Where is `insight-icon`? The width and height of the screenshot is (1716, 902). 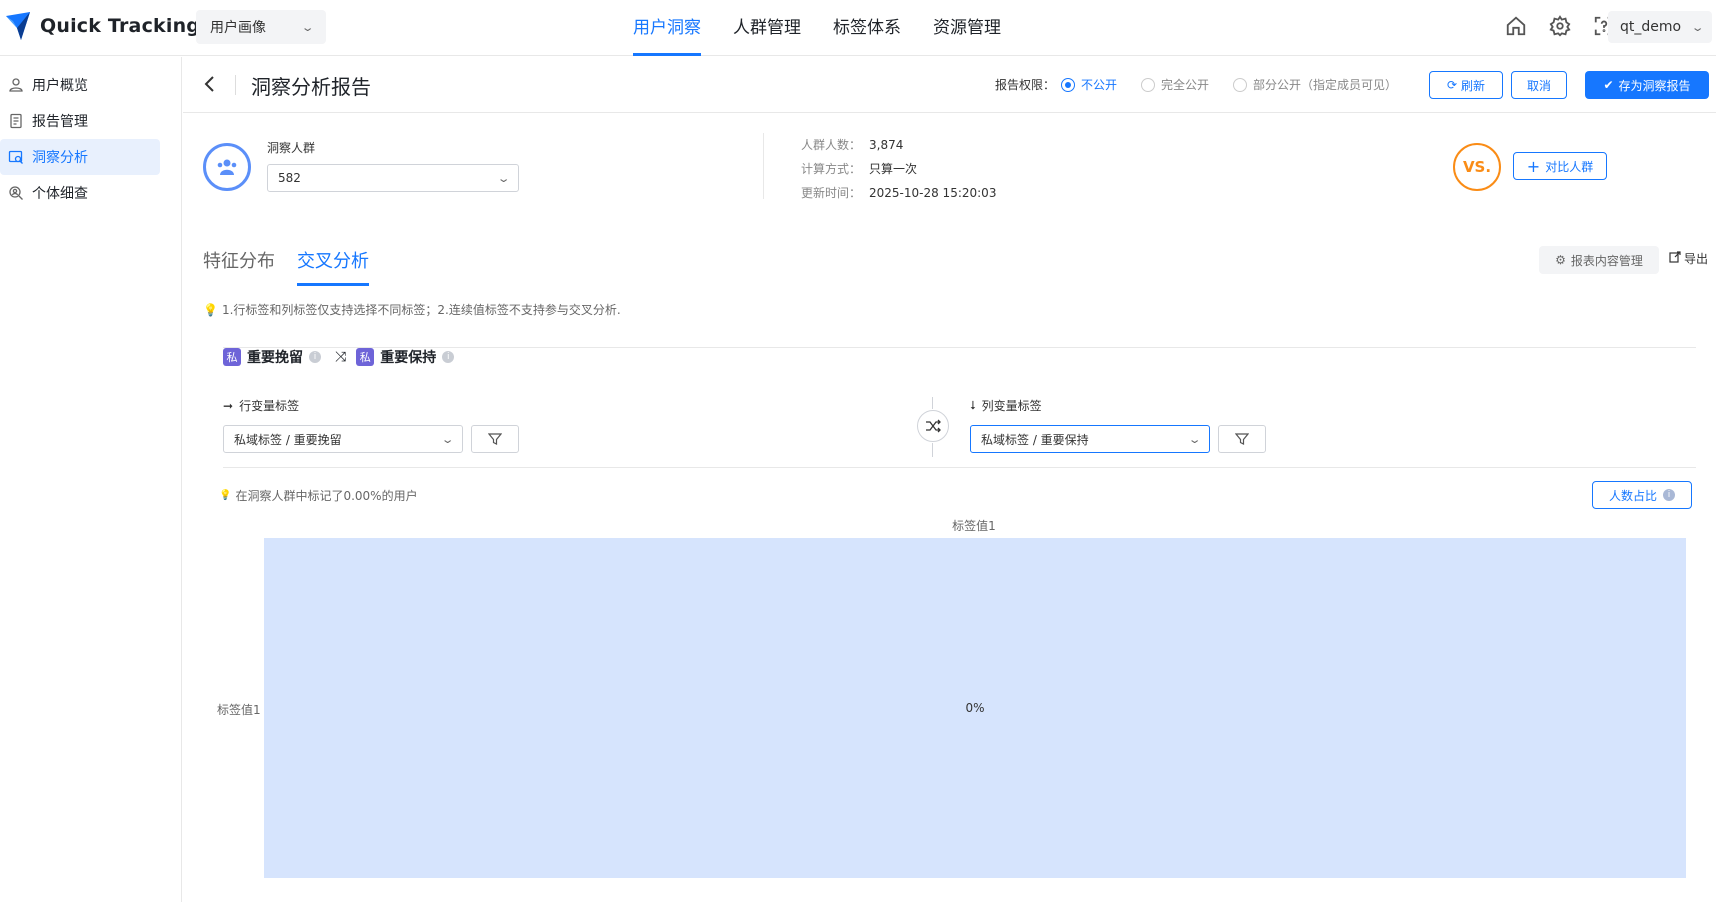 insight-icon is located at coordinates (16, 157).